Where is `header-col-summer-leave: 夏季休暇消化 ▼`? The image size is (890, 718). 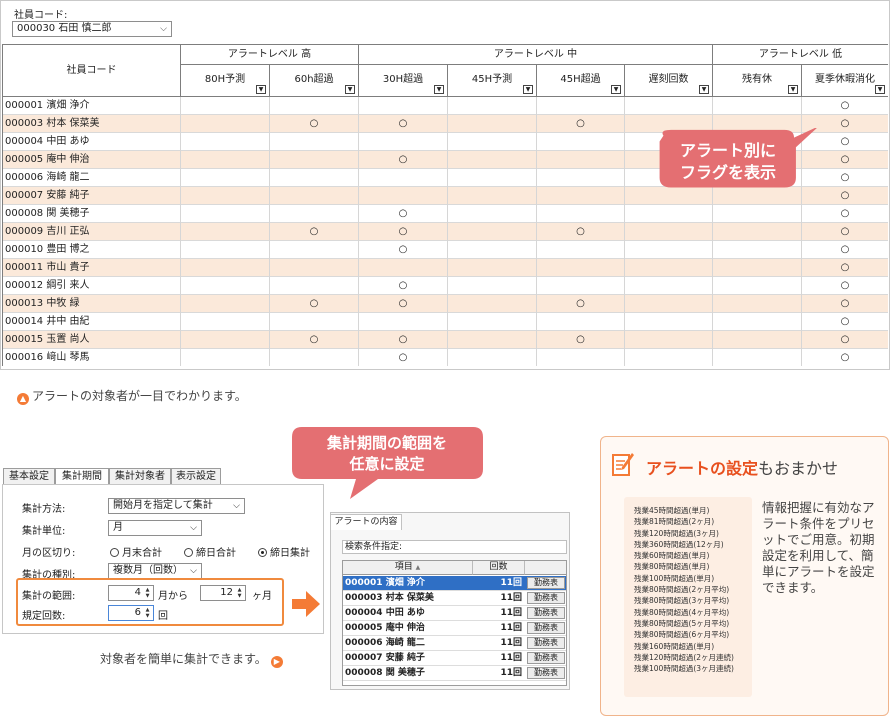 header-col-summer-leave: 夏季休暇消化 ▼ is located at coordinates (845, 81).